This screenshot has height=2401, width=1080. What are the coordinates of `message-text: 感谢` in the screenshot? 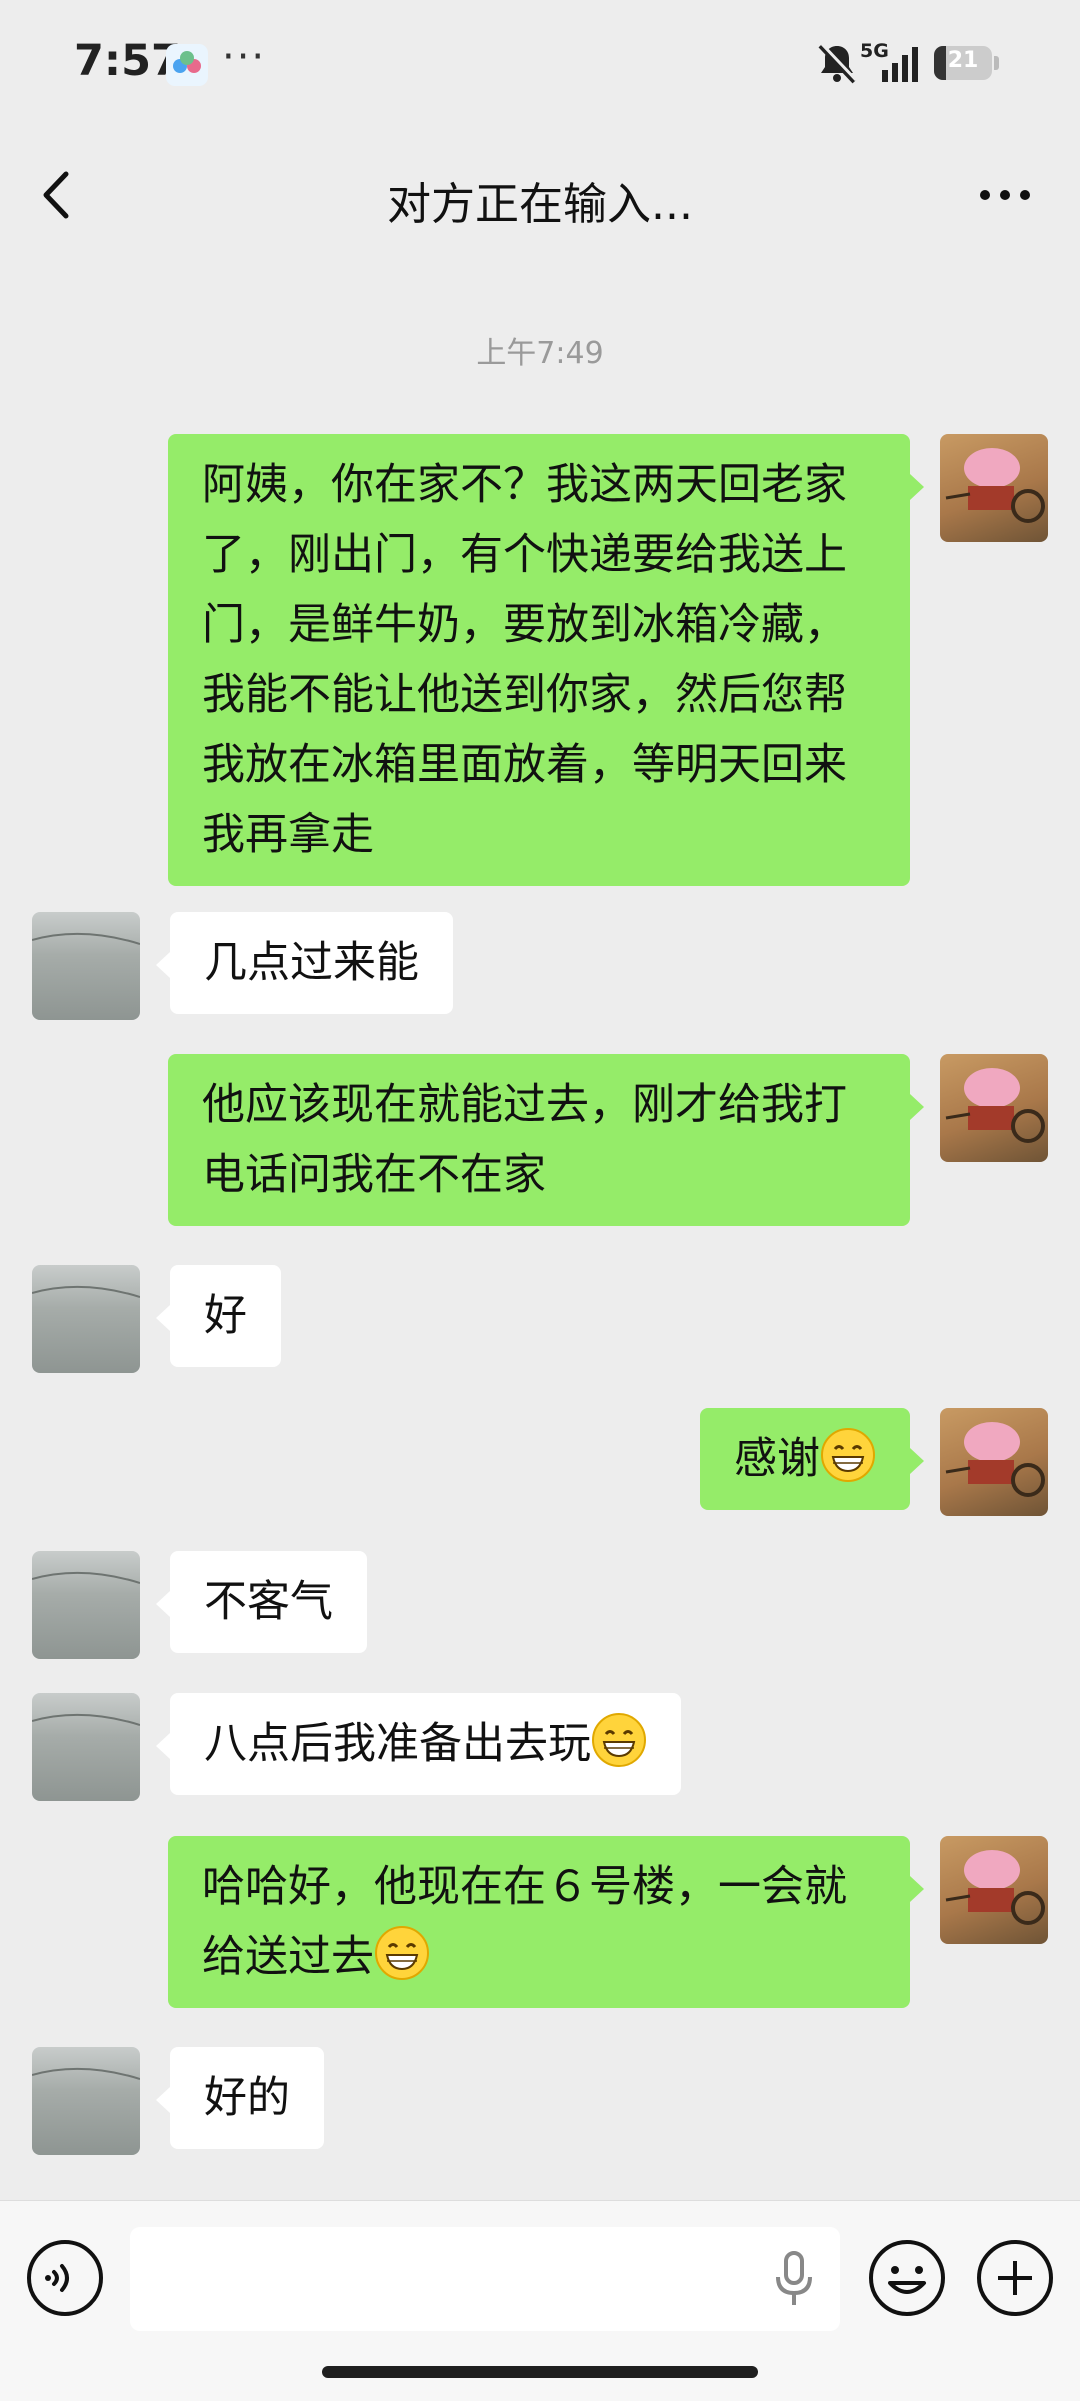 It's located at (777, 1459).